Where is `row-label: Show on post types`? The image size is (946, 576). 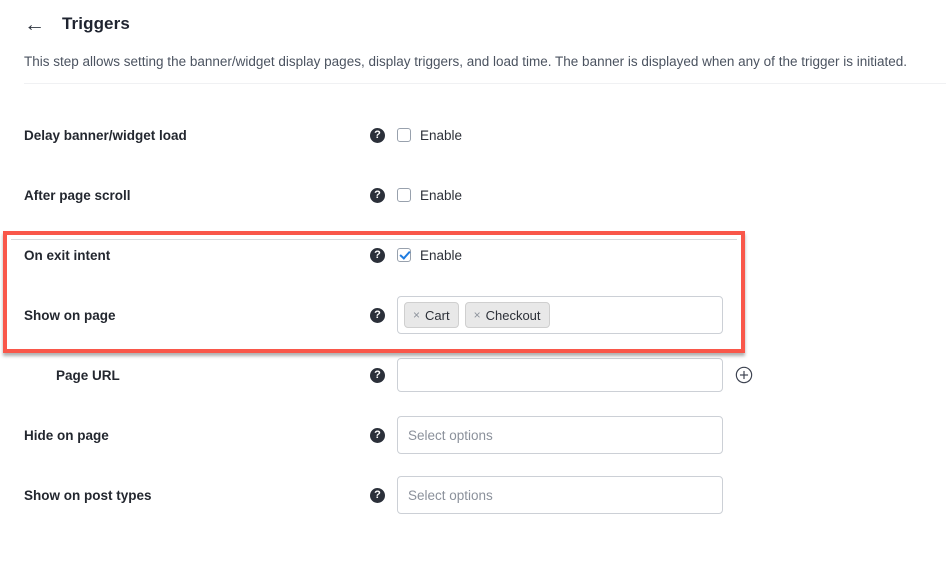
row-label: Show on post types is located at coordinates (88, 495).